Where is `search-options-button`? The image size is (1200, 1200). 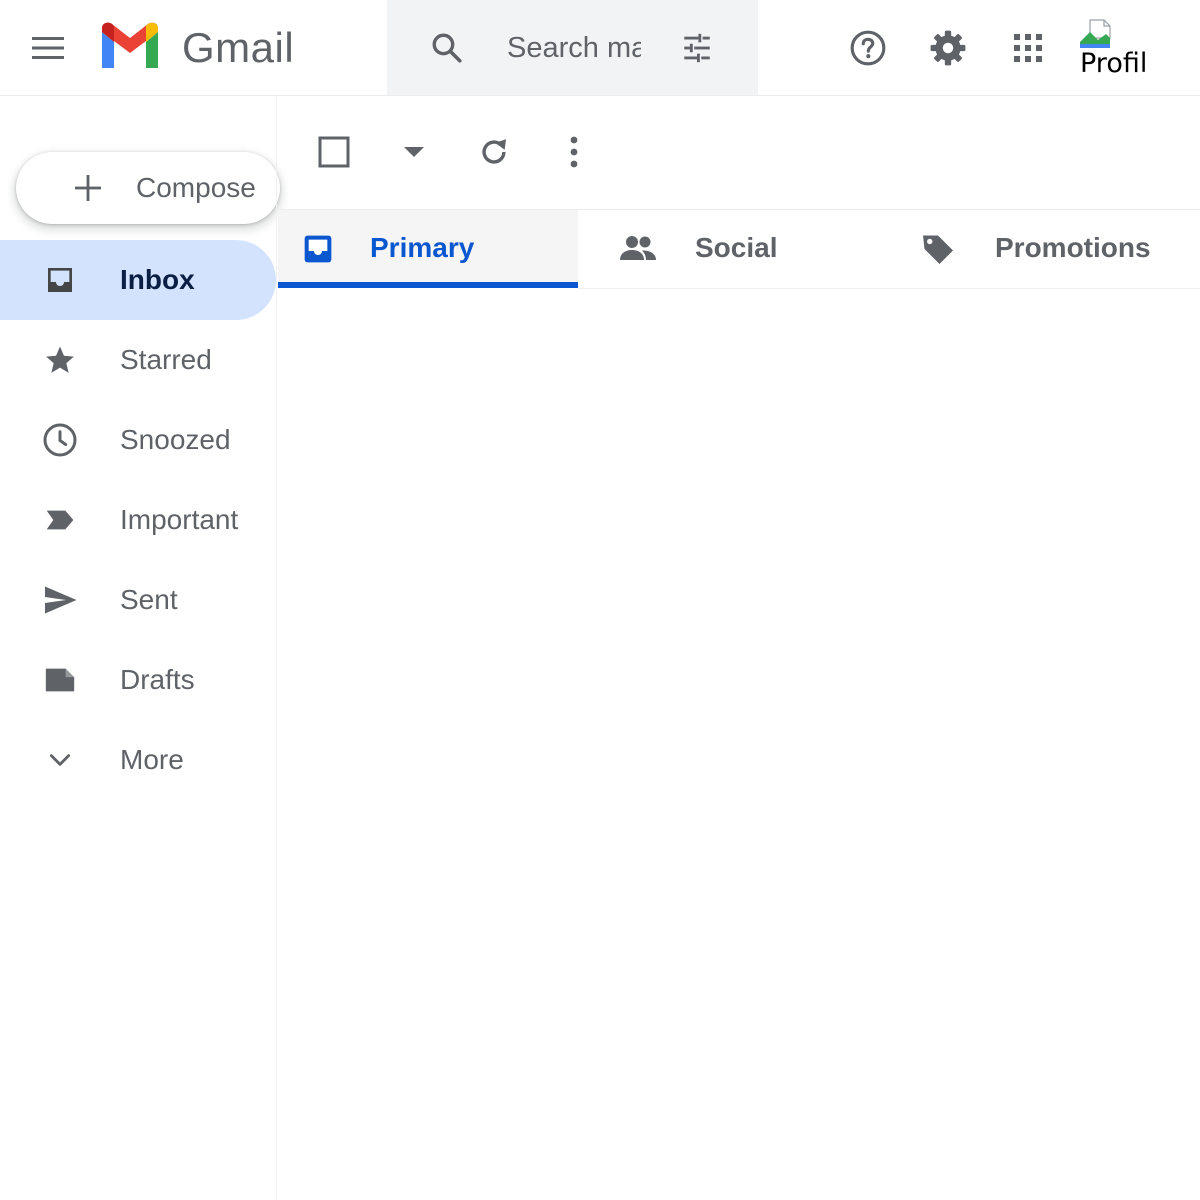
search-options-button is located at coordinates (697, 48).